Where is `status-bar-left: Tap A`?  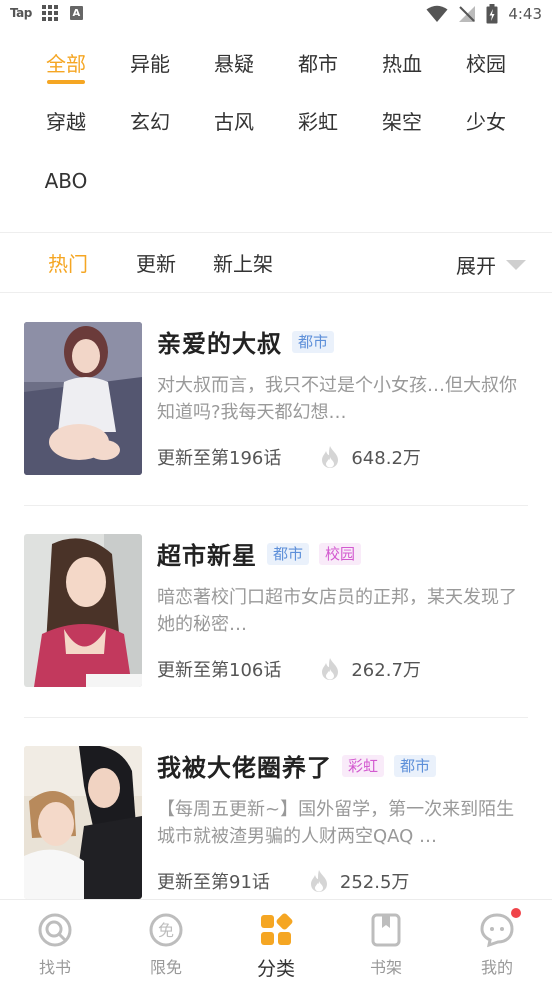
status-bar-left: Tap A is located at coordinates (46, 13).